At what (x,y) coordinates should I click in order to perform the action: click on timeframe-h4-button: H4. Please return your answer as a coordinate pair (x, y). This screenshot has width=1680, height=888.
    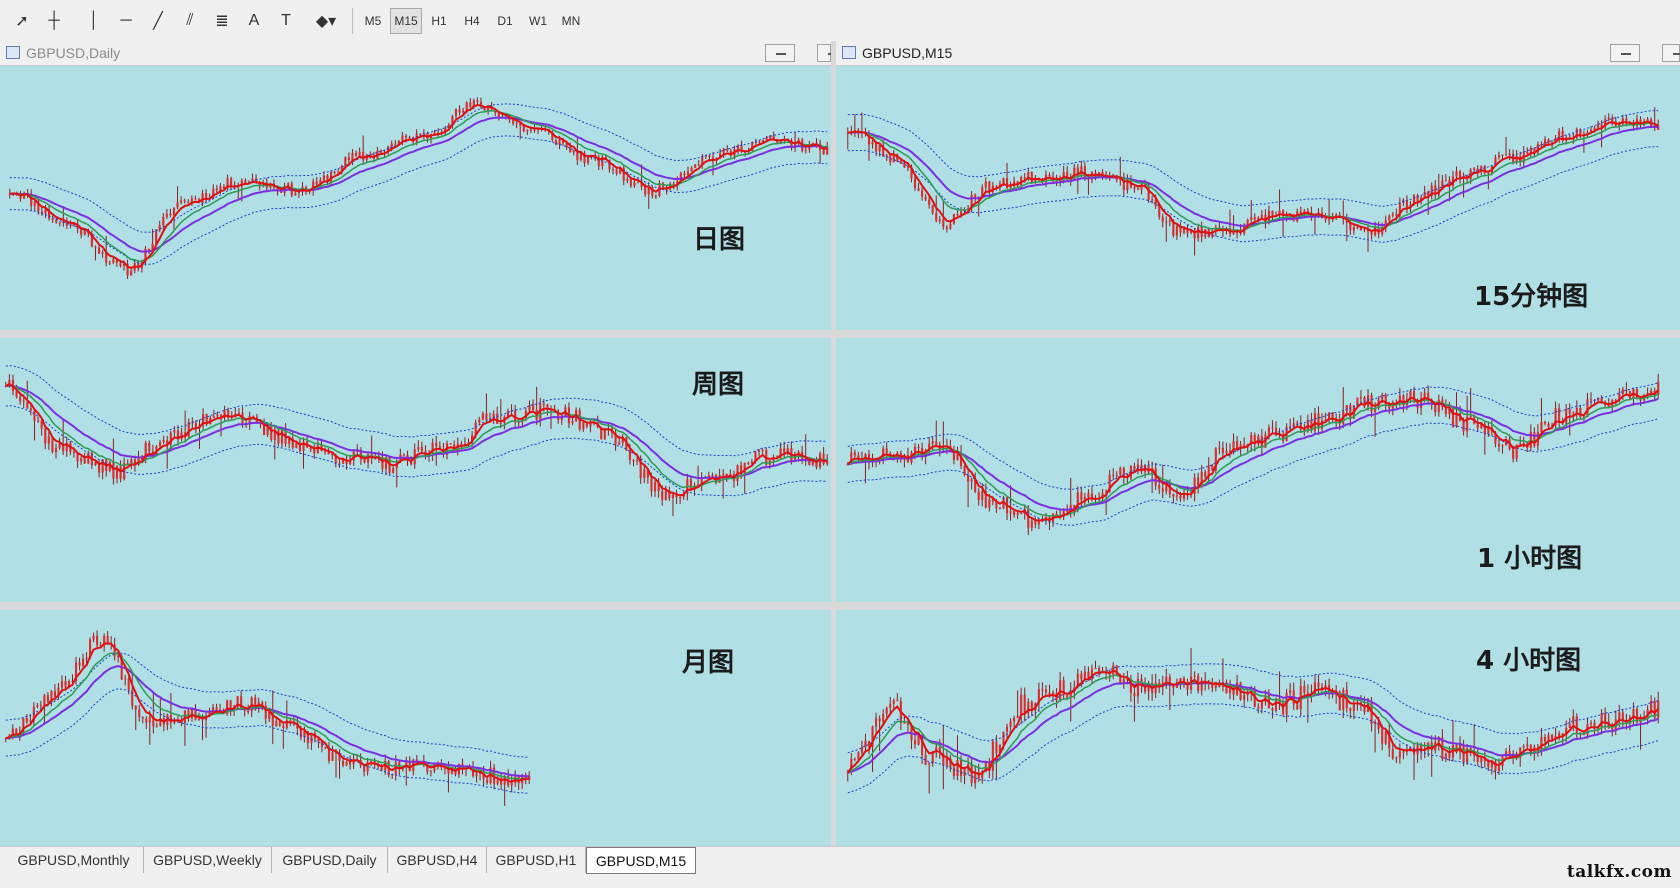
    Looking at the image, I should click on (472, 21).